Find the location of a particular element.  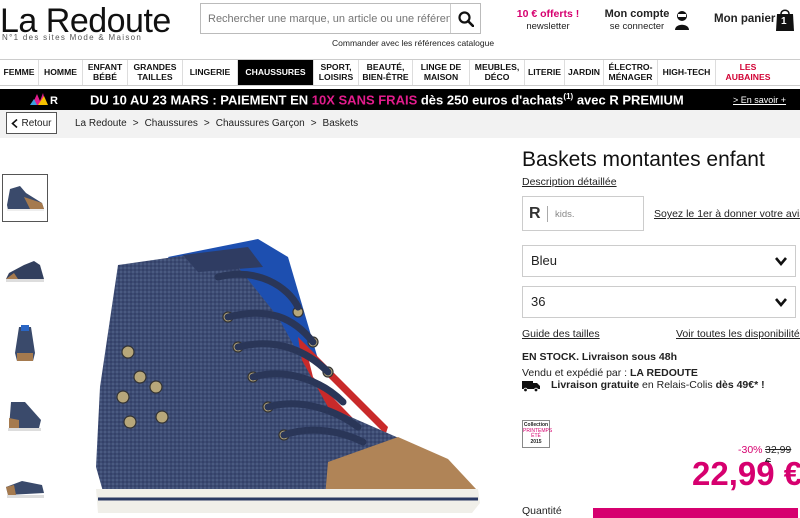

account-link: Mon compte se connecter is located at coordinates (637, 20).